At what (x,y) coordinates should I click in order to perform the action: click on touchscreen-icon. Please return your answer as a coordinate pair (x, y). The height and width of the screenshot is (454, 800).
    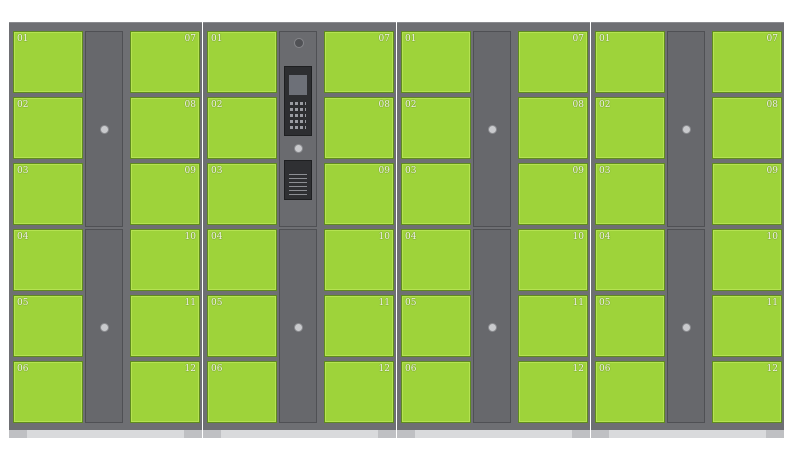
    Looking at the image, I should click on (298, 101).